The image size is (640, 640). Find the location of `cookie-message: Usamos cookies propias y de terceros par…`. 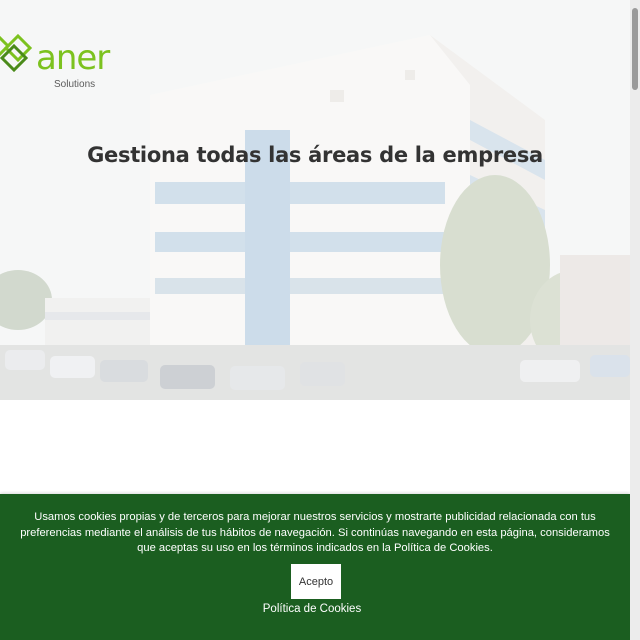

cookie-message: Usamos cookies propias y de terceros par… is located at coordinates (315, 532).